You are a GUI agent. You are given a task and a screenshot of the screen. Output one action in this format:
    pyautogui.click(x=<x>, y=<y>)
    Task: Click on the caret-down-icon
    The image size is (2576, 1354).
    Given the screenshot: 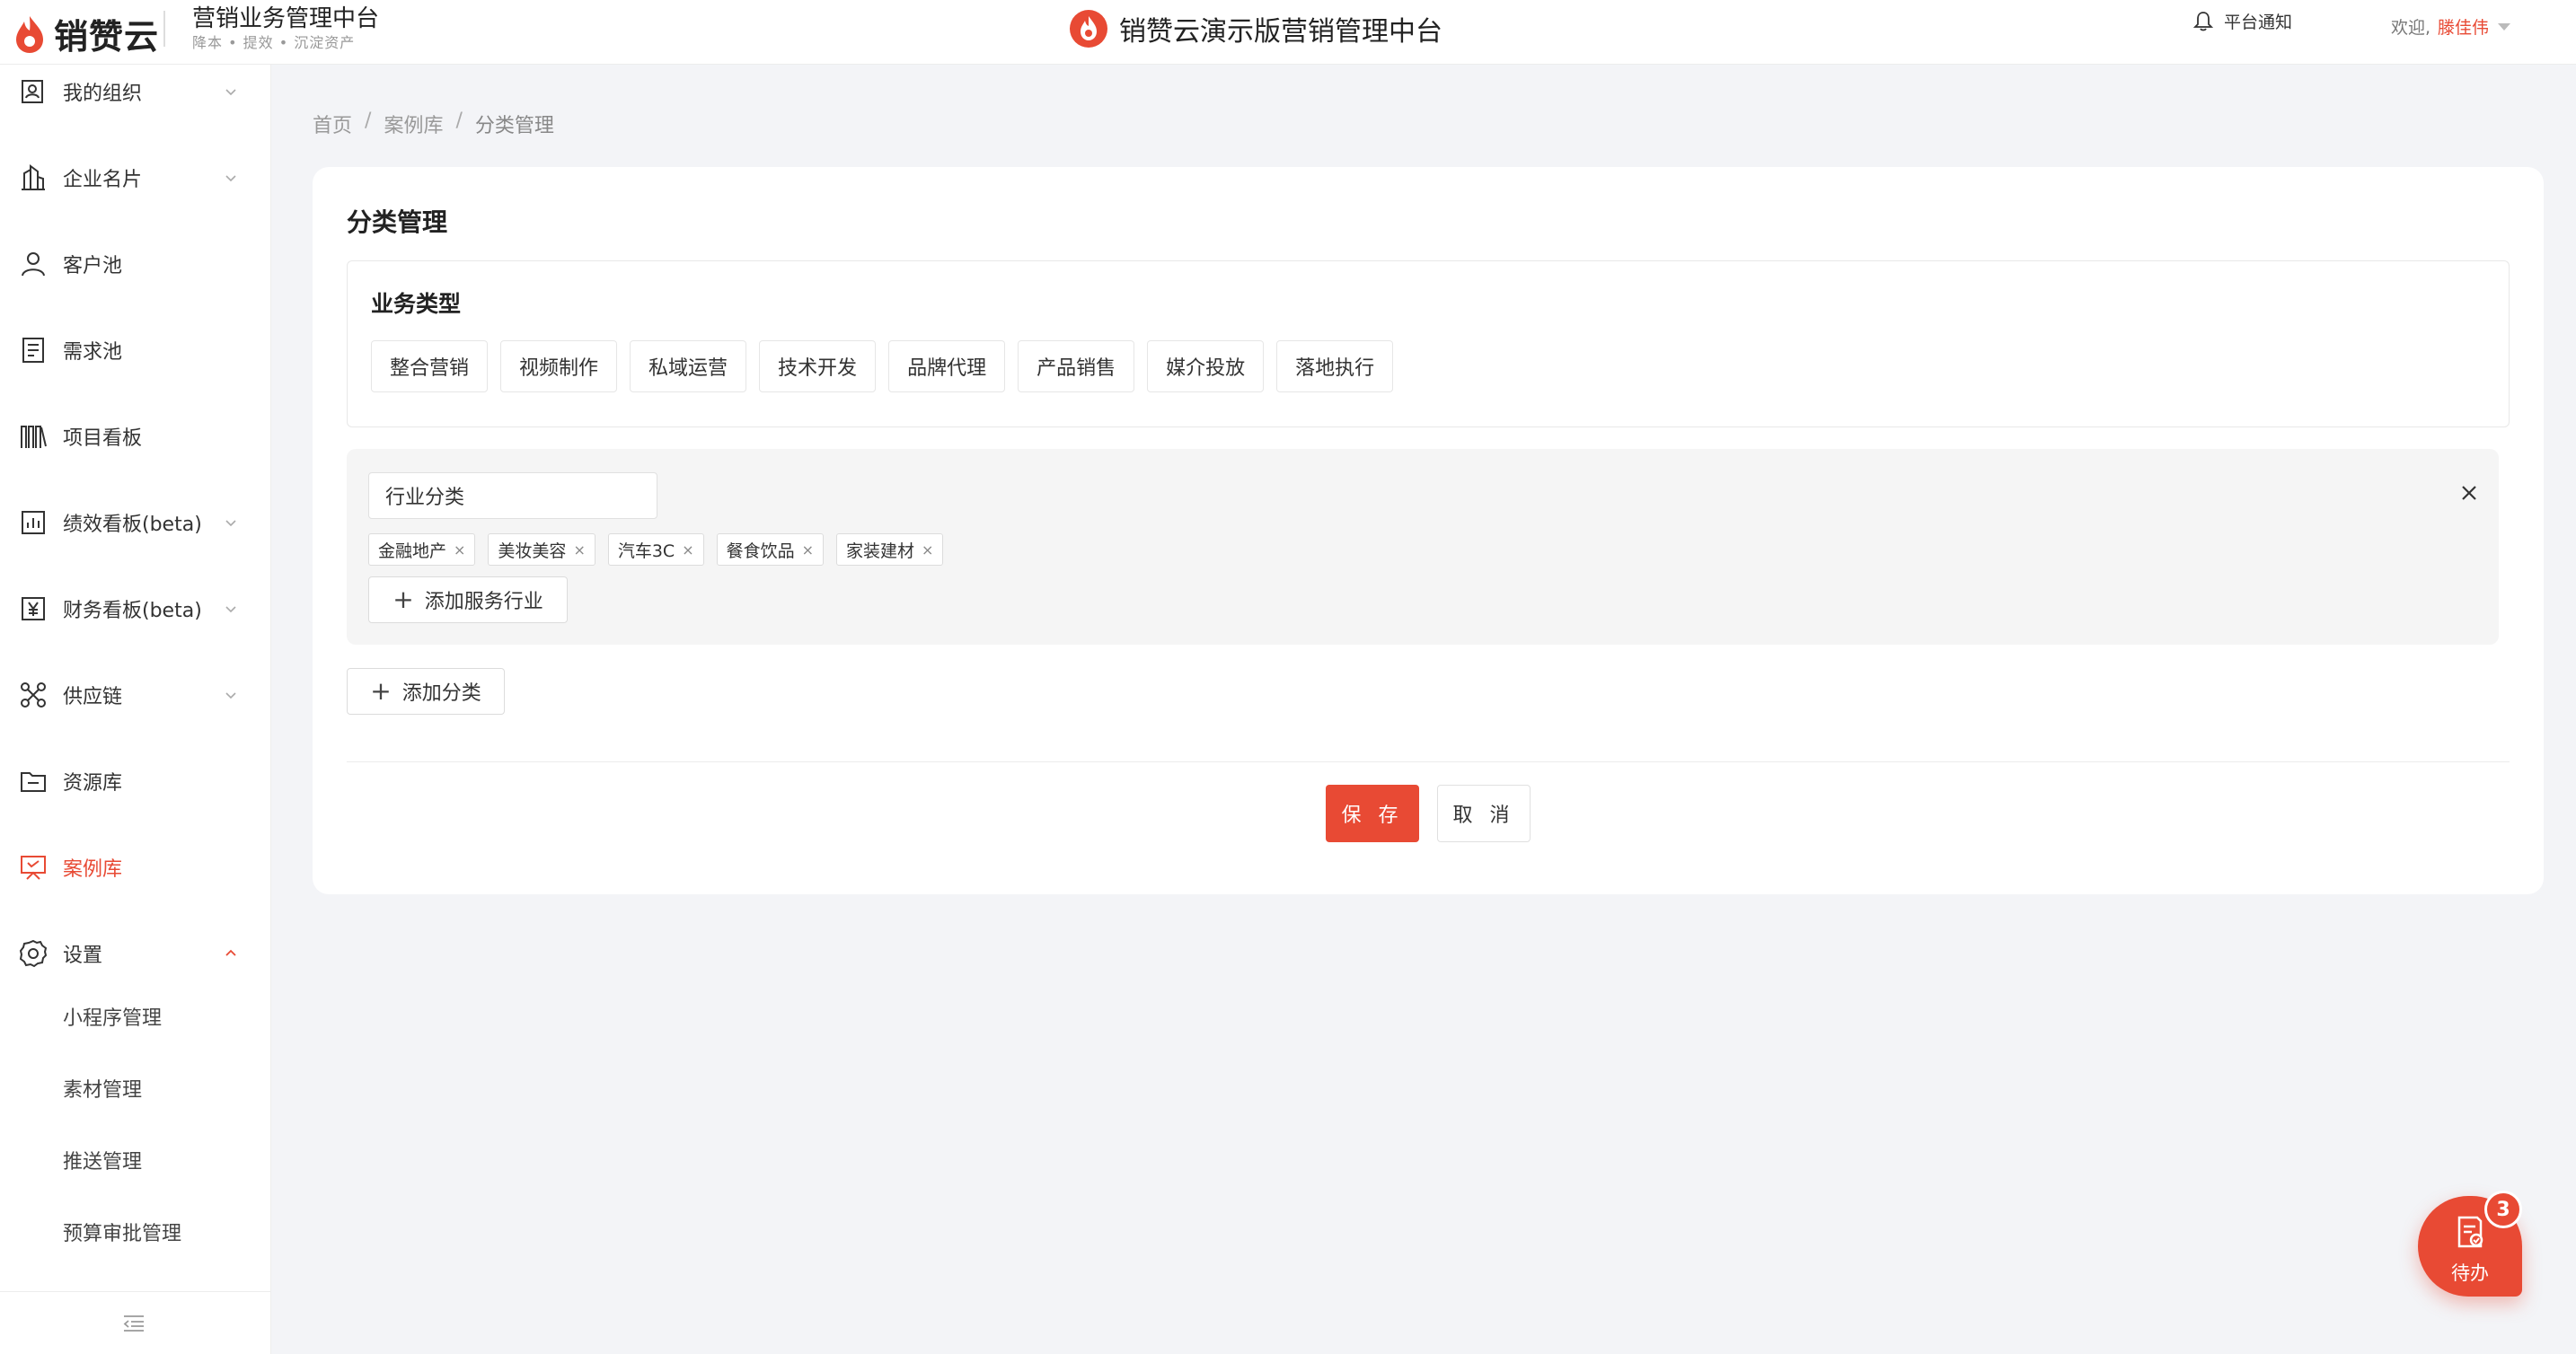 What is the action you would take?
    pyautogui.click(x=2504, y=26)
    